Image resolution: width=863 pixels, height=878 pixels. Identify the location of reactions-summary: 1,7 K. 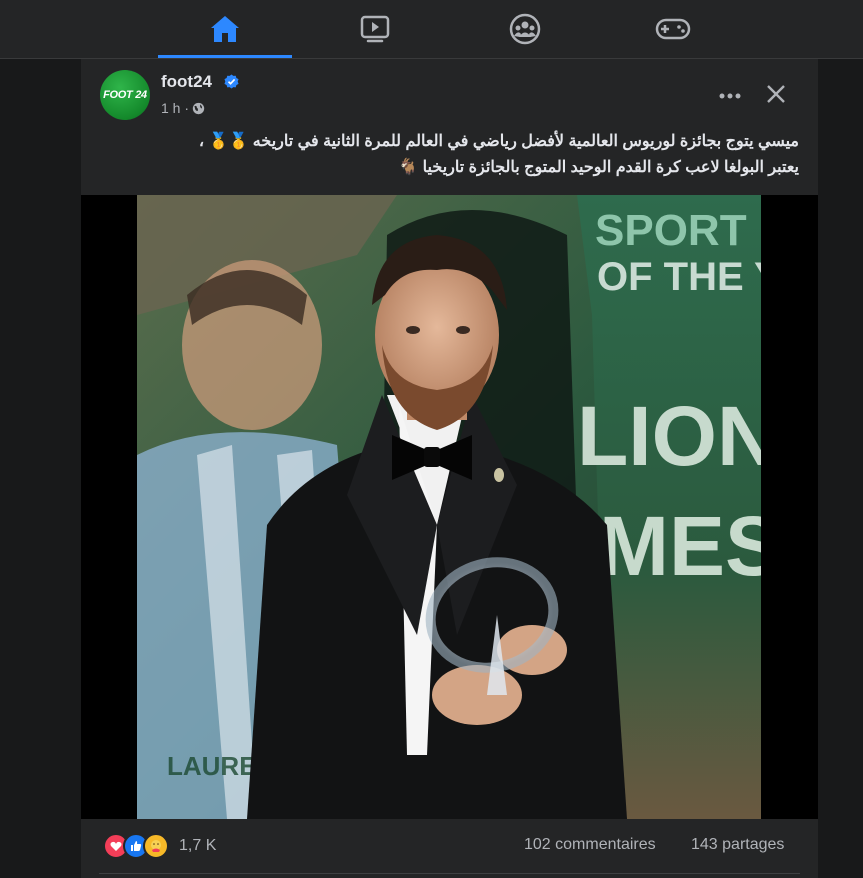
(160, 846).